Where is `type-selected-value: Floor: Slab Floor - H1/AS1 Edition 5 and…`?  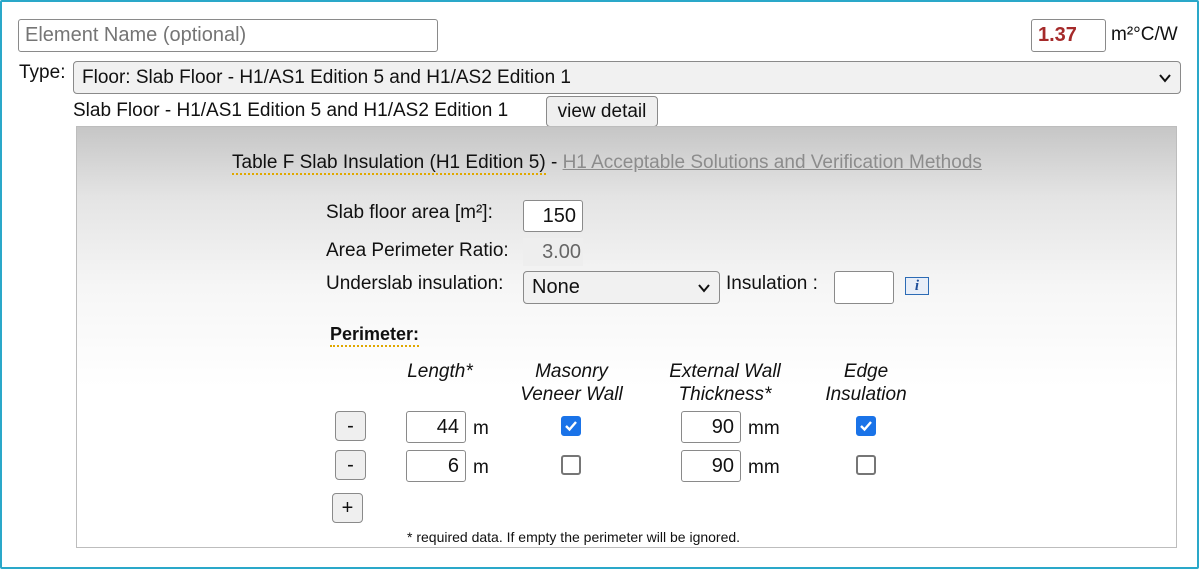 type-selected-value: Floor: Slab Floor - H1/AS1 Edition 5 and… is located at coordinates (326, 77).